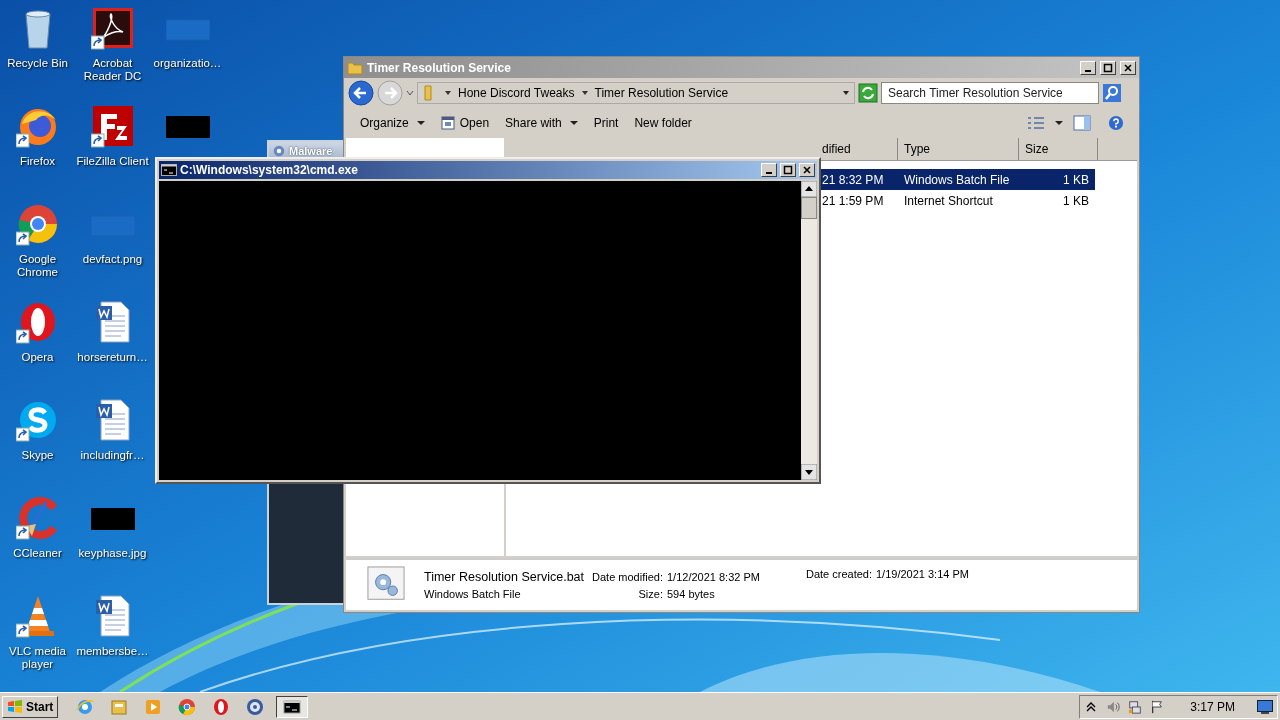 This screenshot has height=720, width=1280. Describe the element at coordinates (37, 658) in the screenshot. I see `icon-label: VLC media player` at that location.